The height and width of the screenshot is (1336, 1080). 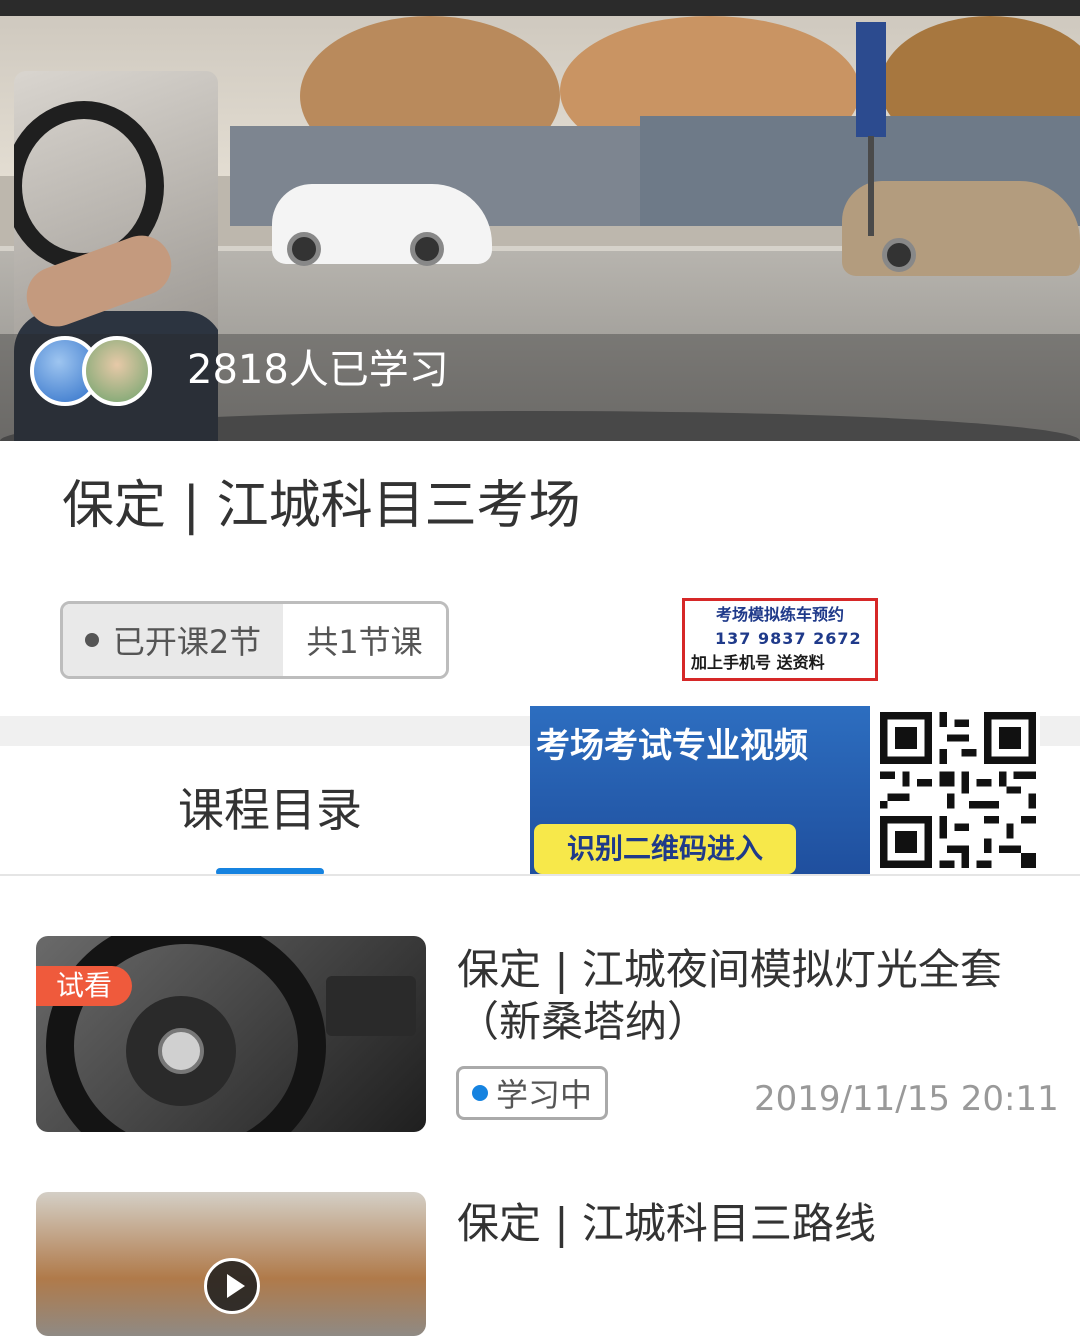 I want to click on qr-code-icon, so click(x=958, y=790).